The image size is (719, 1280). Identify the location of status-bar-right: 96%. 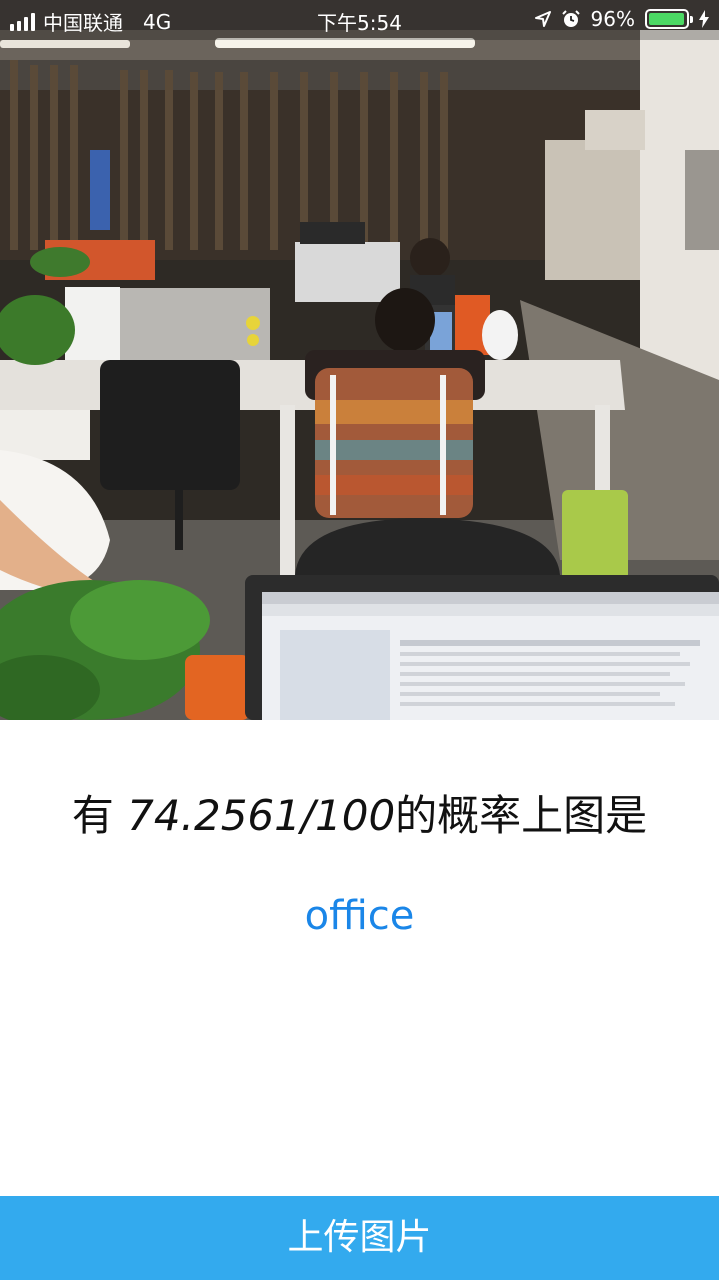
(621, 19).